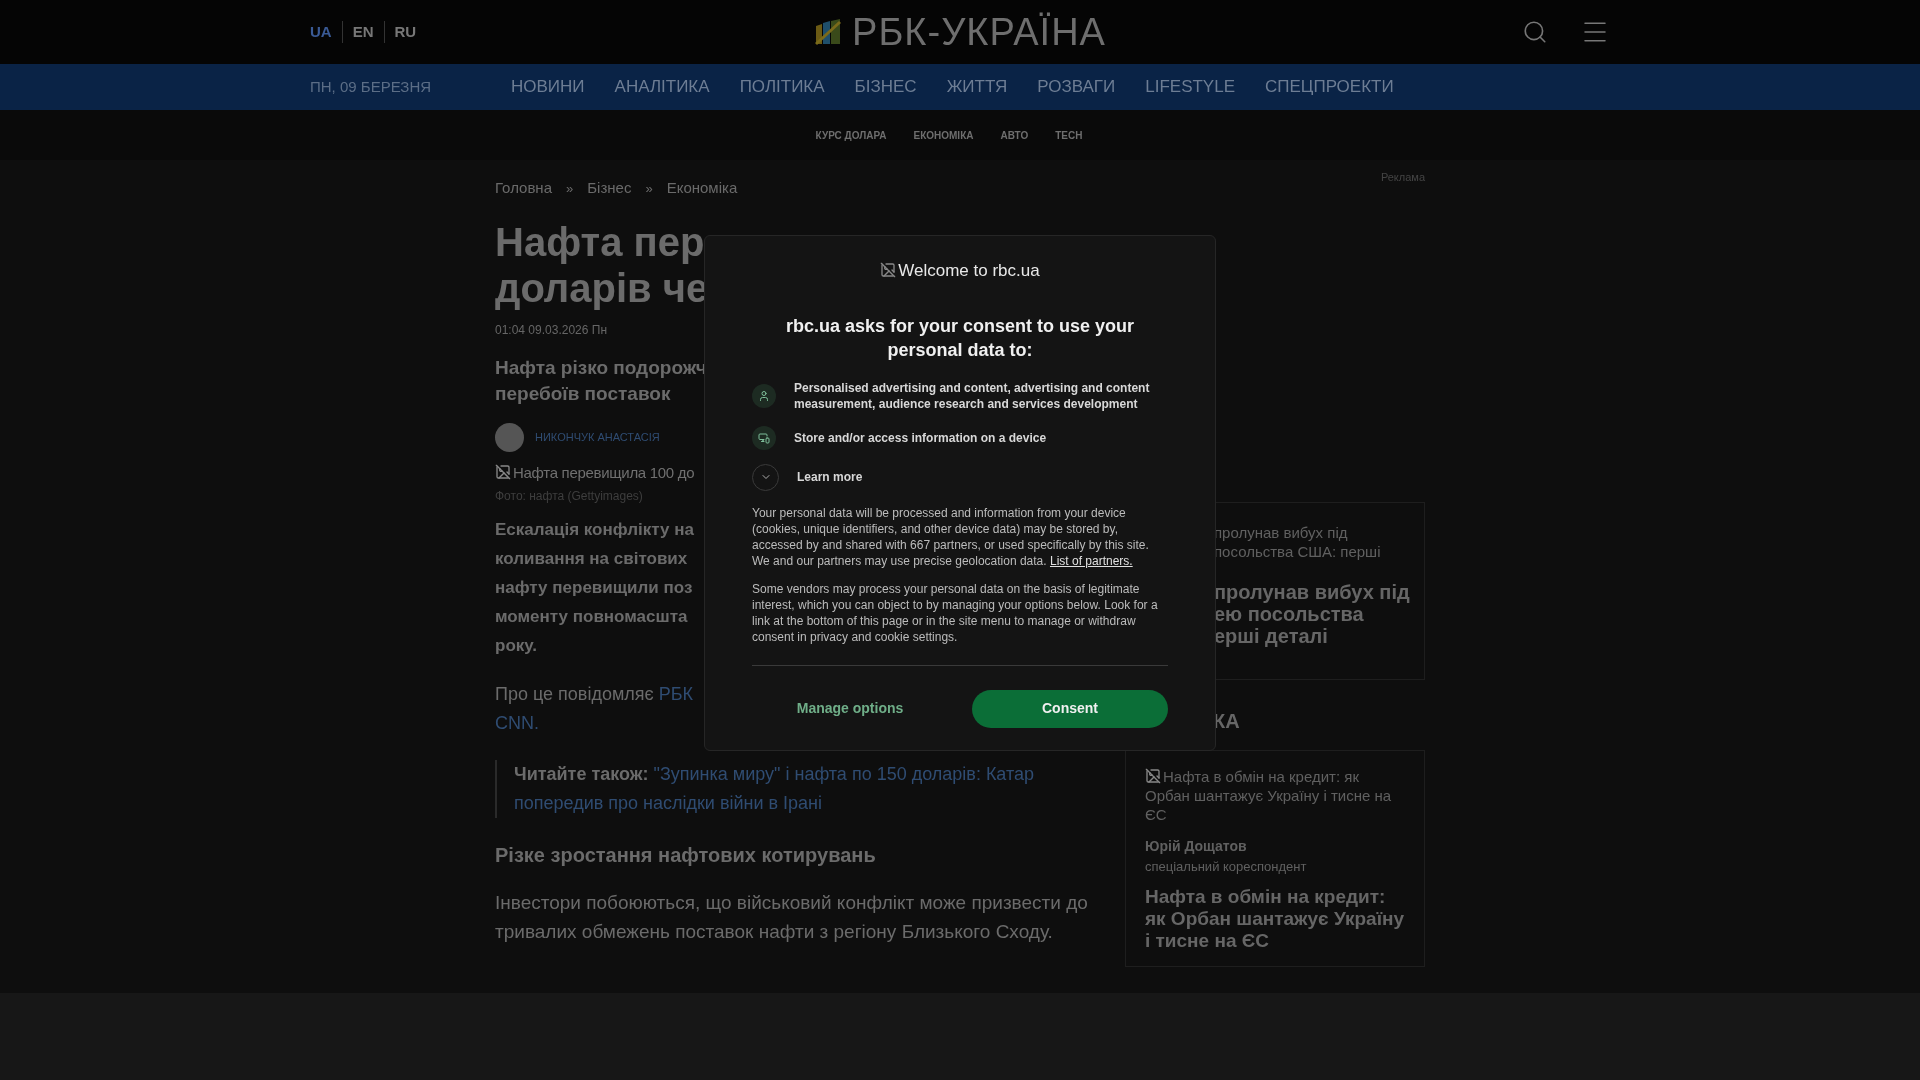  I want to click on dialog-heading: rbc.ua asks for your consent to use your personal data to:, so click(960, 338).